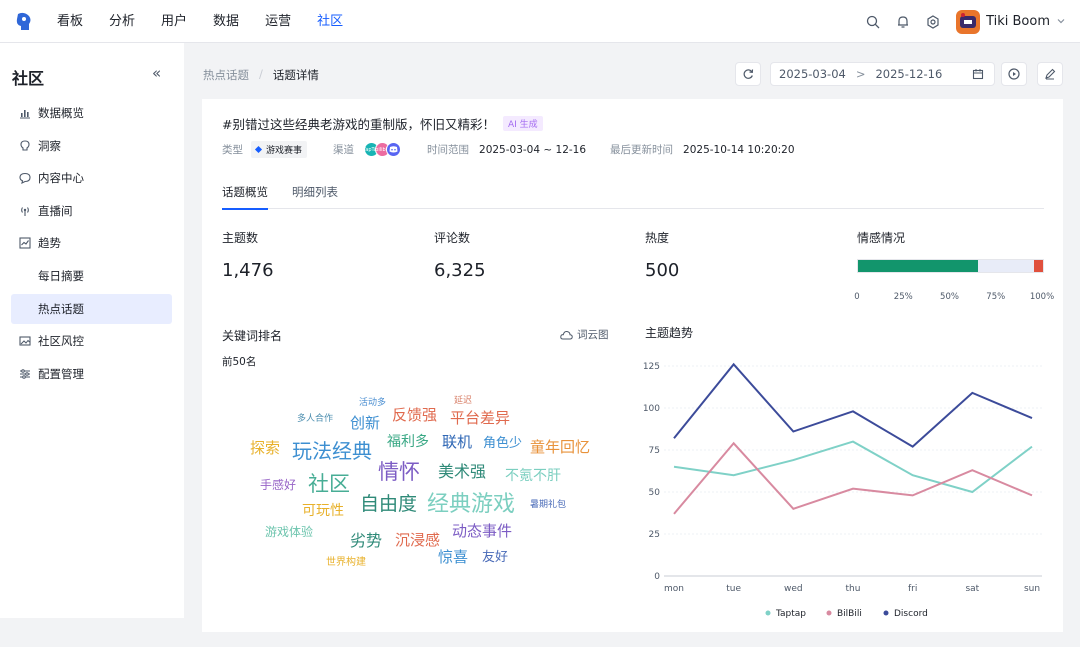  What do you see at coordinates (912, 589) in the screenshot?
I see `x-tick-label: fri` at bounding box center [912, 589].